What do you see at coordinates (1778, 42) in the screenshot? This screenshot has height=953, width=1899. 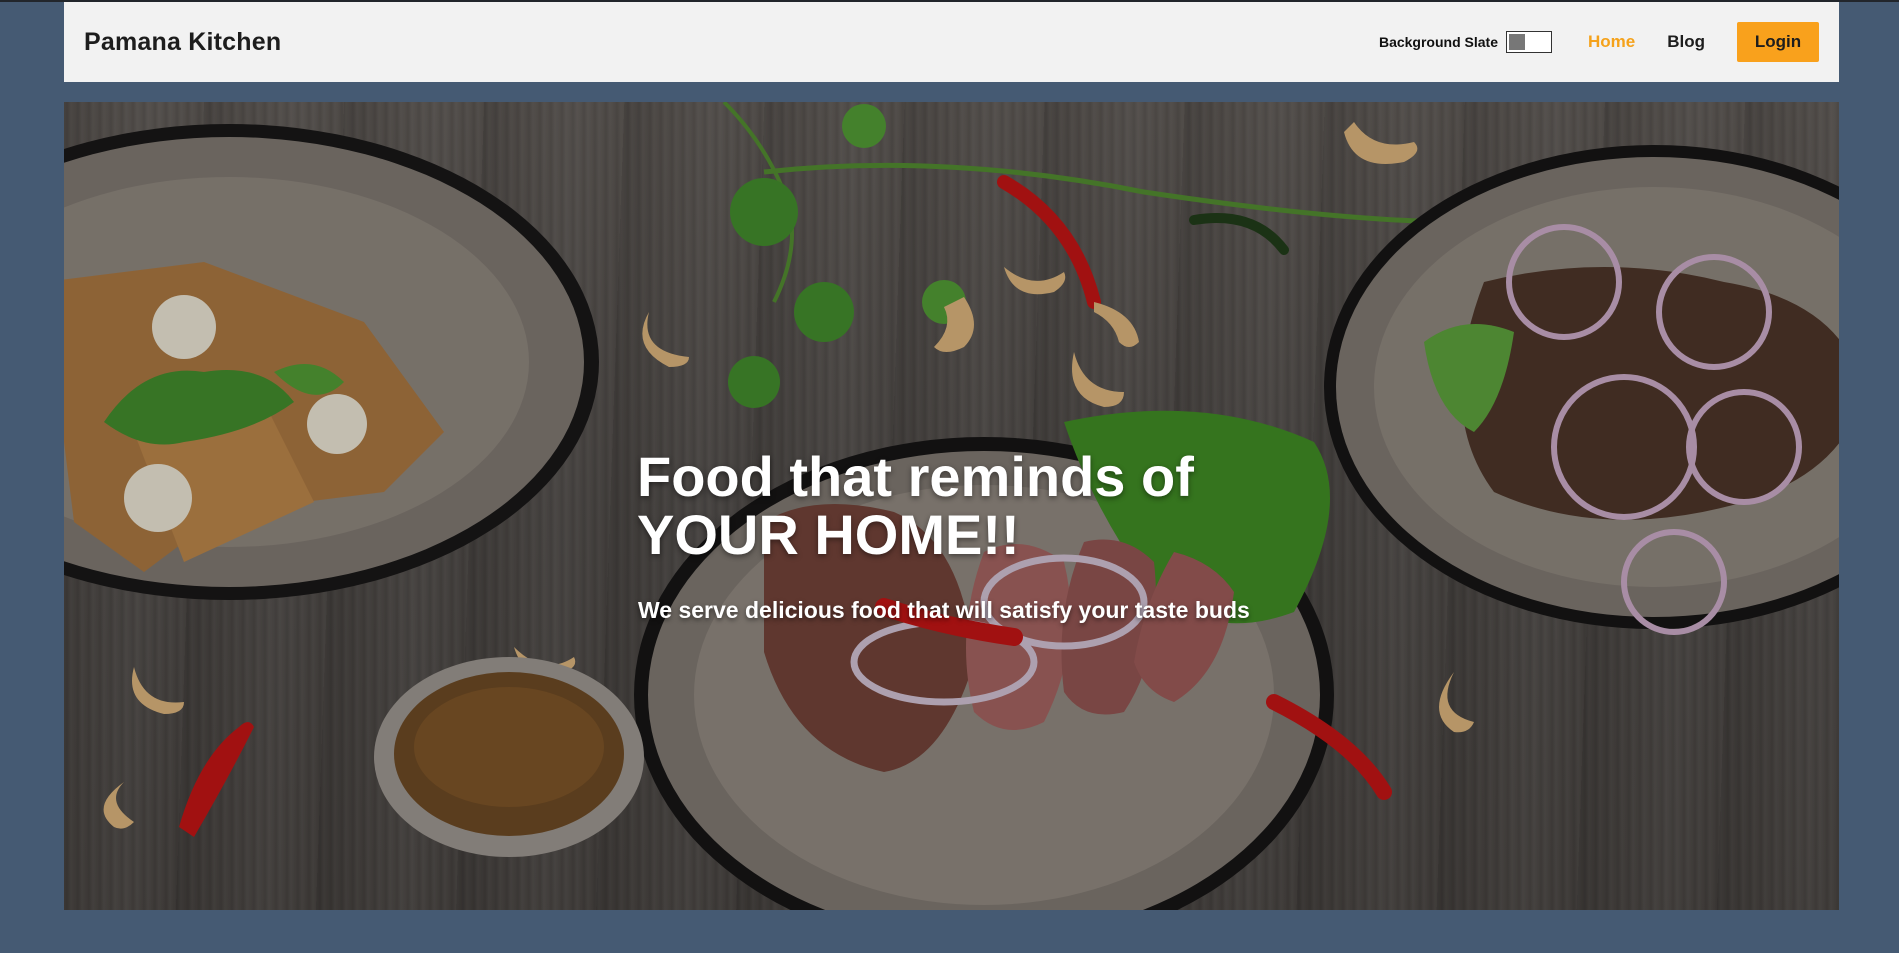 I see `login-button: Login` at bounding box center [1778, 42].